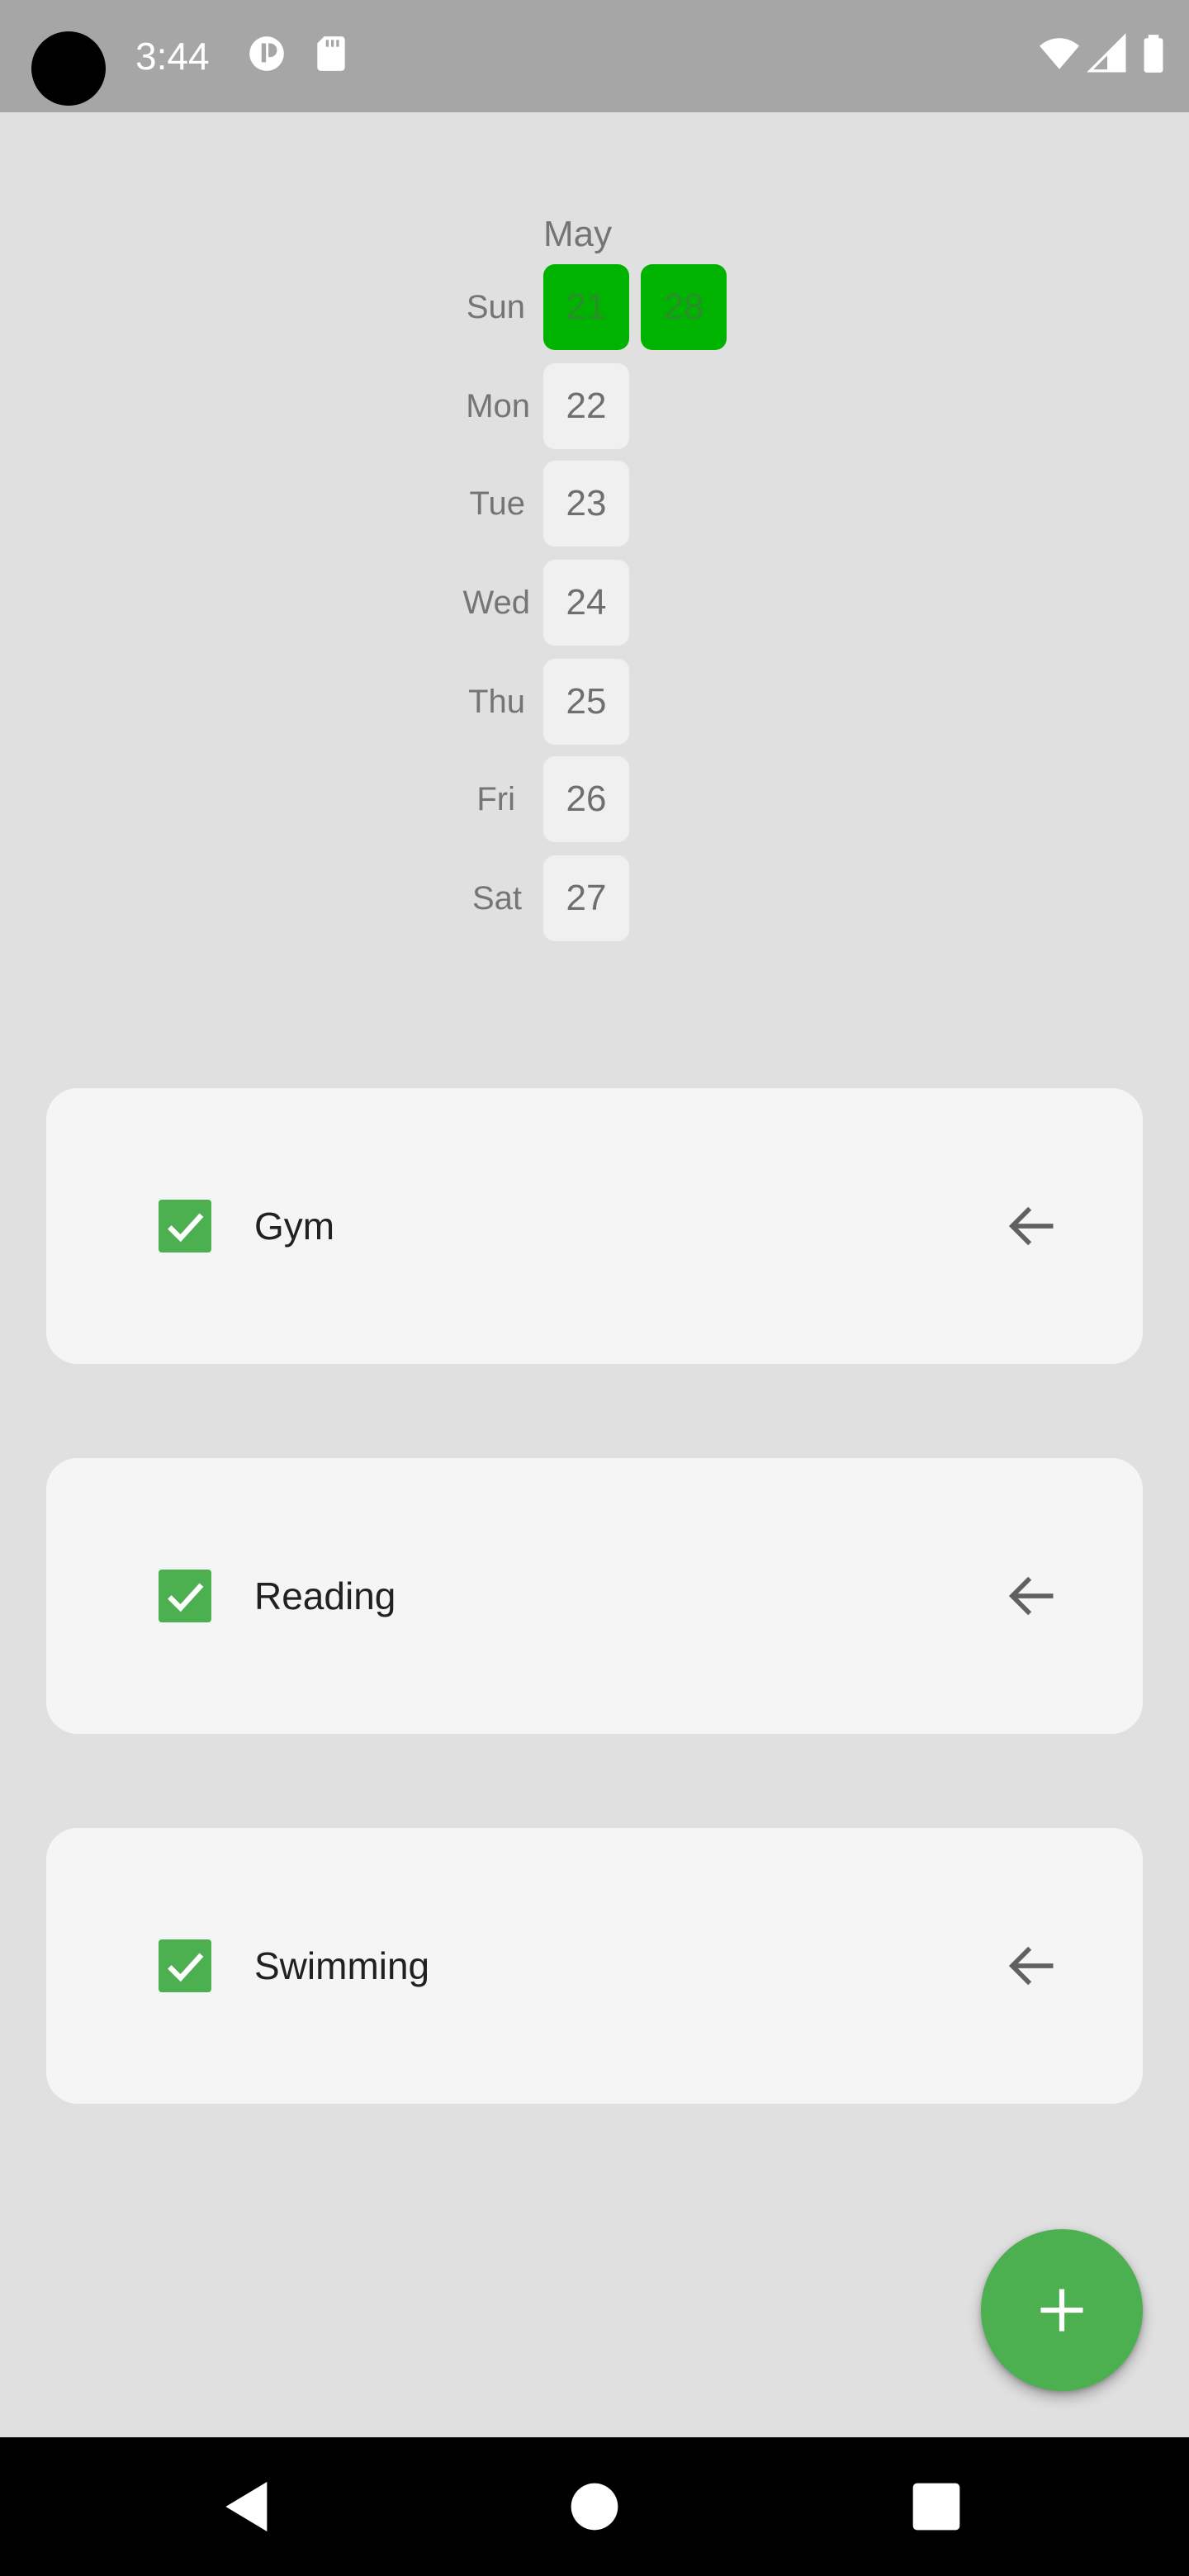  I want to click on day-cell-23: 23, so click(586, 504).